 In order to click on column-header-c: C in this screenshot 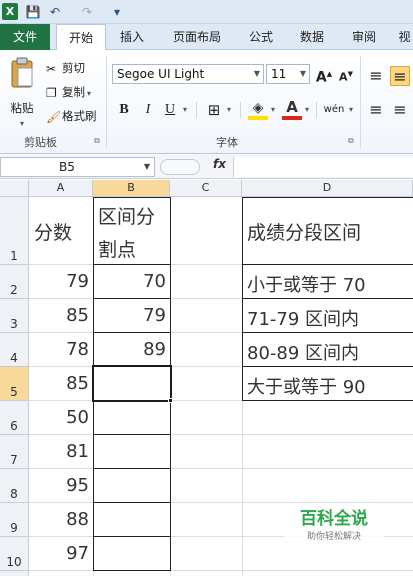, I will do `click(206, 188)`.